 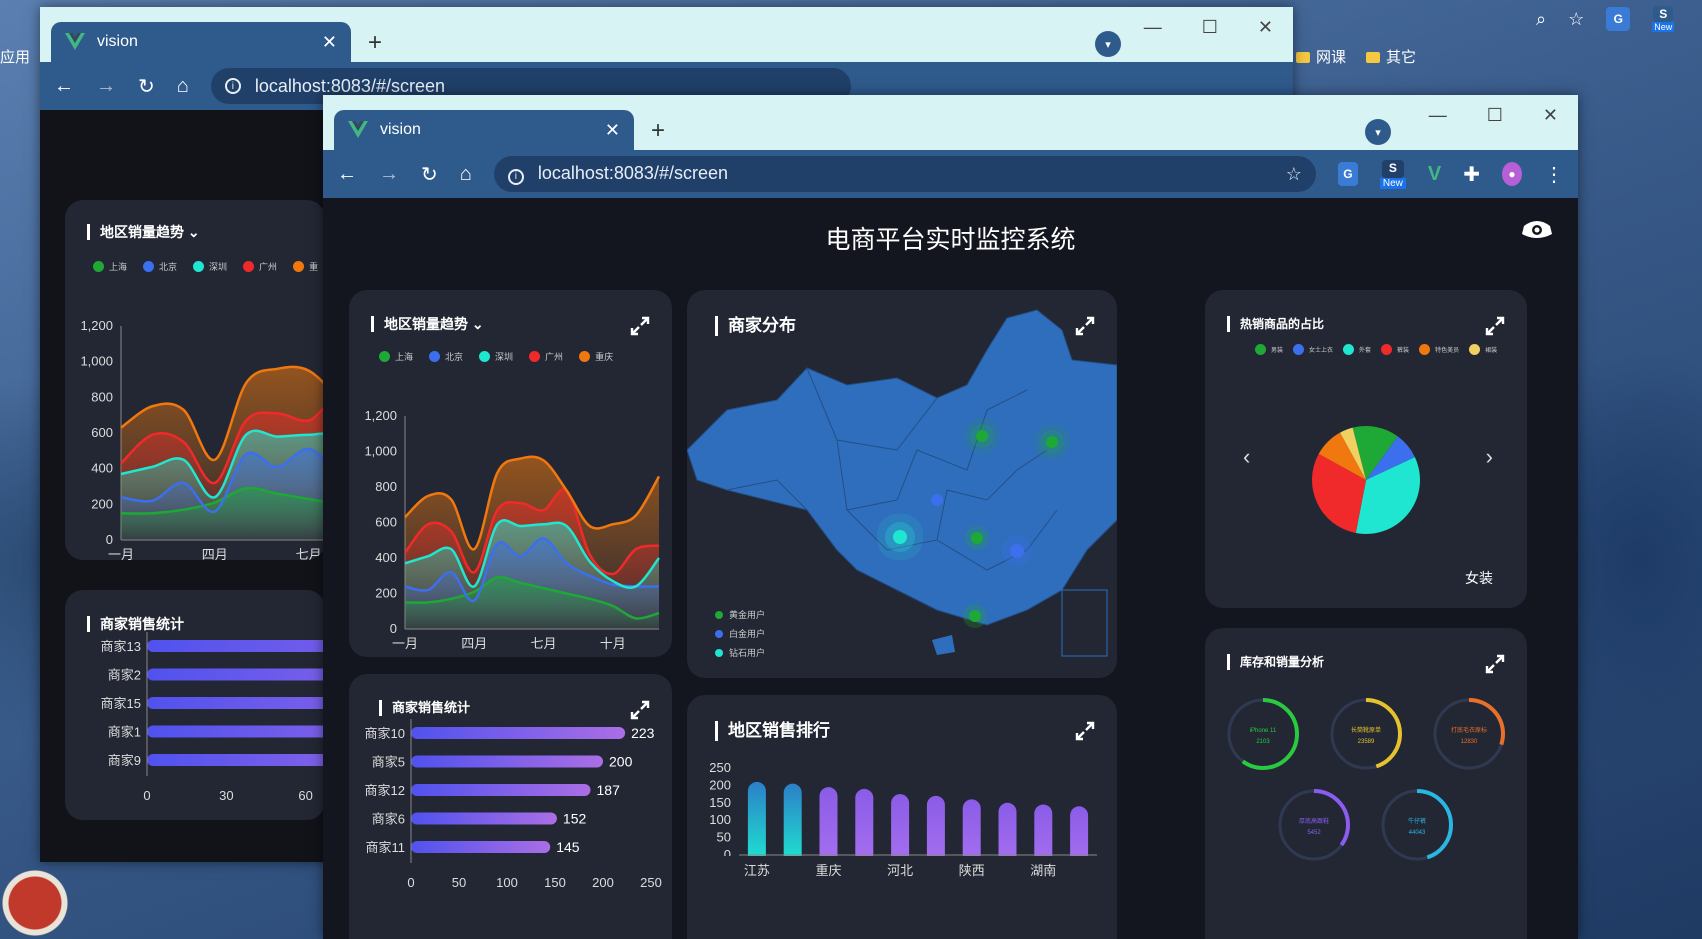 I want to click on back-seller-panel: 商家销售统计 商家13商家2商家159商家19商家9870306090, so click(x=195, y=705).